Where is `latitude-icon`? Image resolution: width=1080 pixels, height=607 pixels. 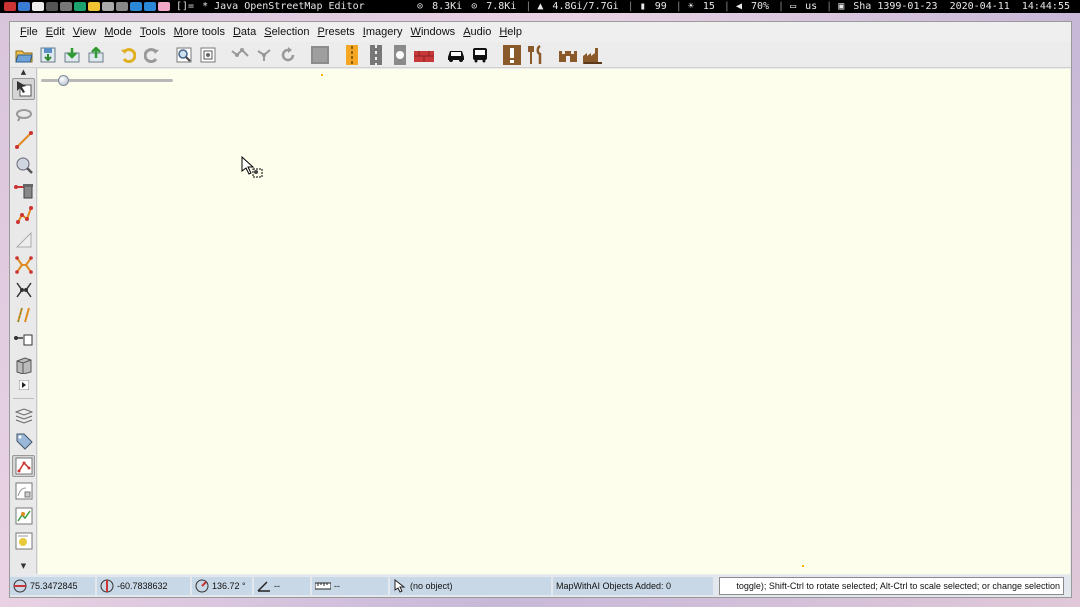
latitude-icon is located at coordinates (20, 586).